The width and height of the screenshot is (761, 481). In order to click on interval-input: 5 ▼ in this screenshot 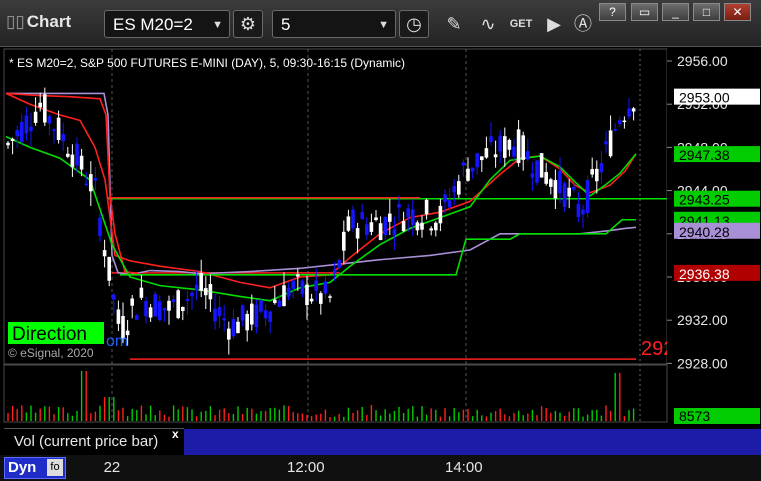, I will do `click(334, 24)`.